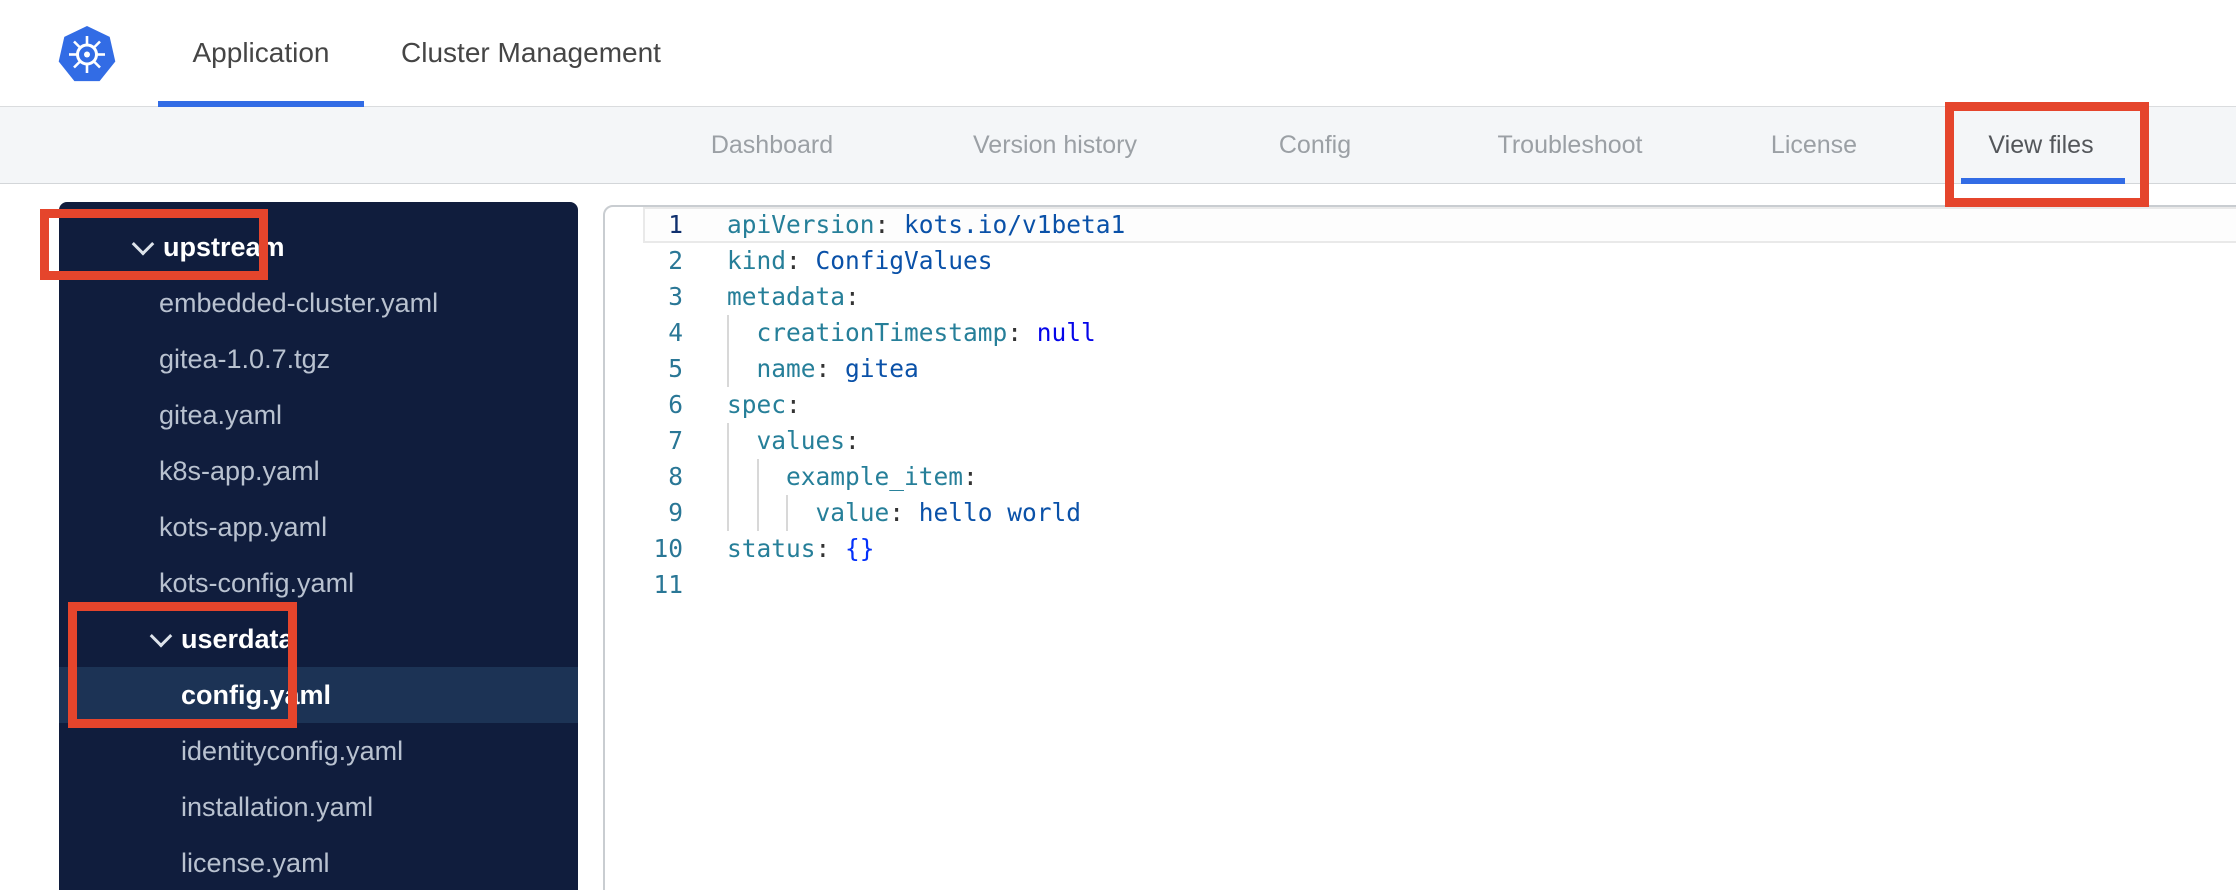 This screenshot has height=890, width=2236. What do you see at coordinates (1420, 513) in the screenshot?
I see `code-line-9: 9 value: hello world` at bounding box center [1420, 513].